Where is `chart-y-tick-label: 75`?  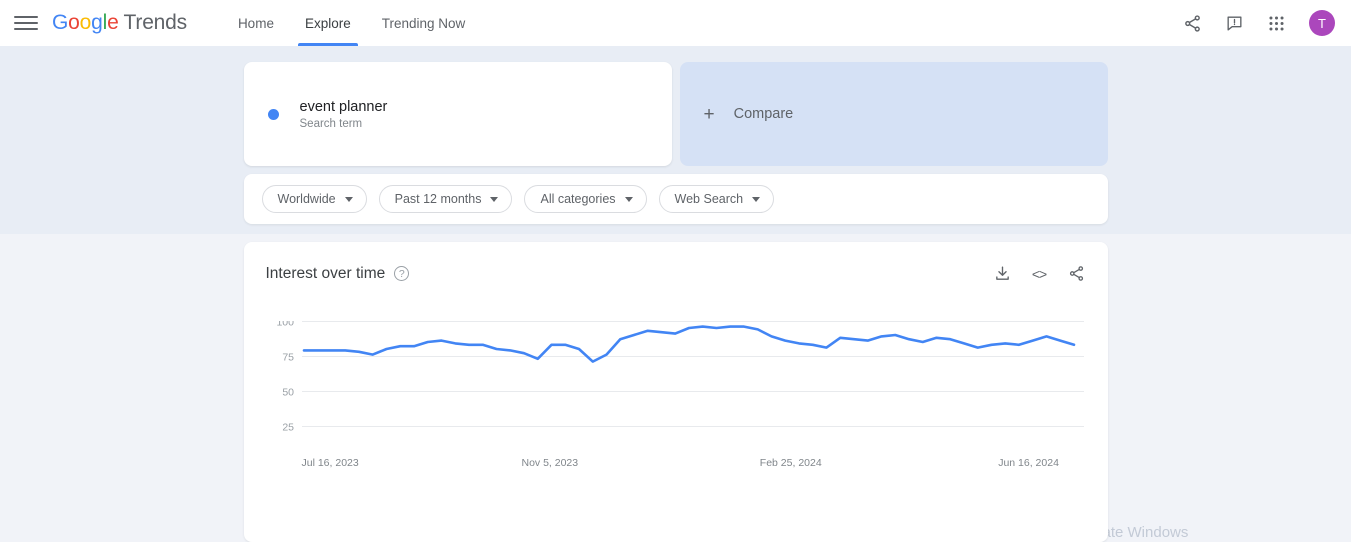 chart-y-tick-label: 75 is located at coordinates (288, 358).